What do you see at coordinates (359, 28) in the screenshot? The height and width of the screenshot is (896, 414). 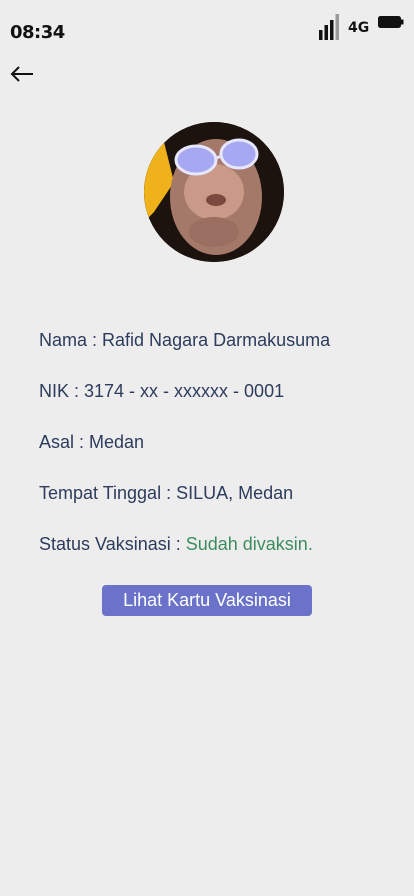 I see `network-type: 4G` at bounding box center [359, 28].